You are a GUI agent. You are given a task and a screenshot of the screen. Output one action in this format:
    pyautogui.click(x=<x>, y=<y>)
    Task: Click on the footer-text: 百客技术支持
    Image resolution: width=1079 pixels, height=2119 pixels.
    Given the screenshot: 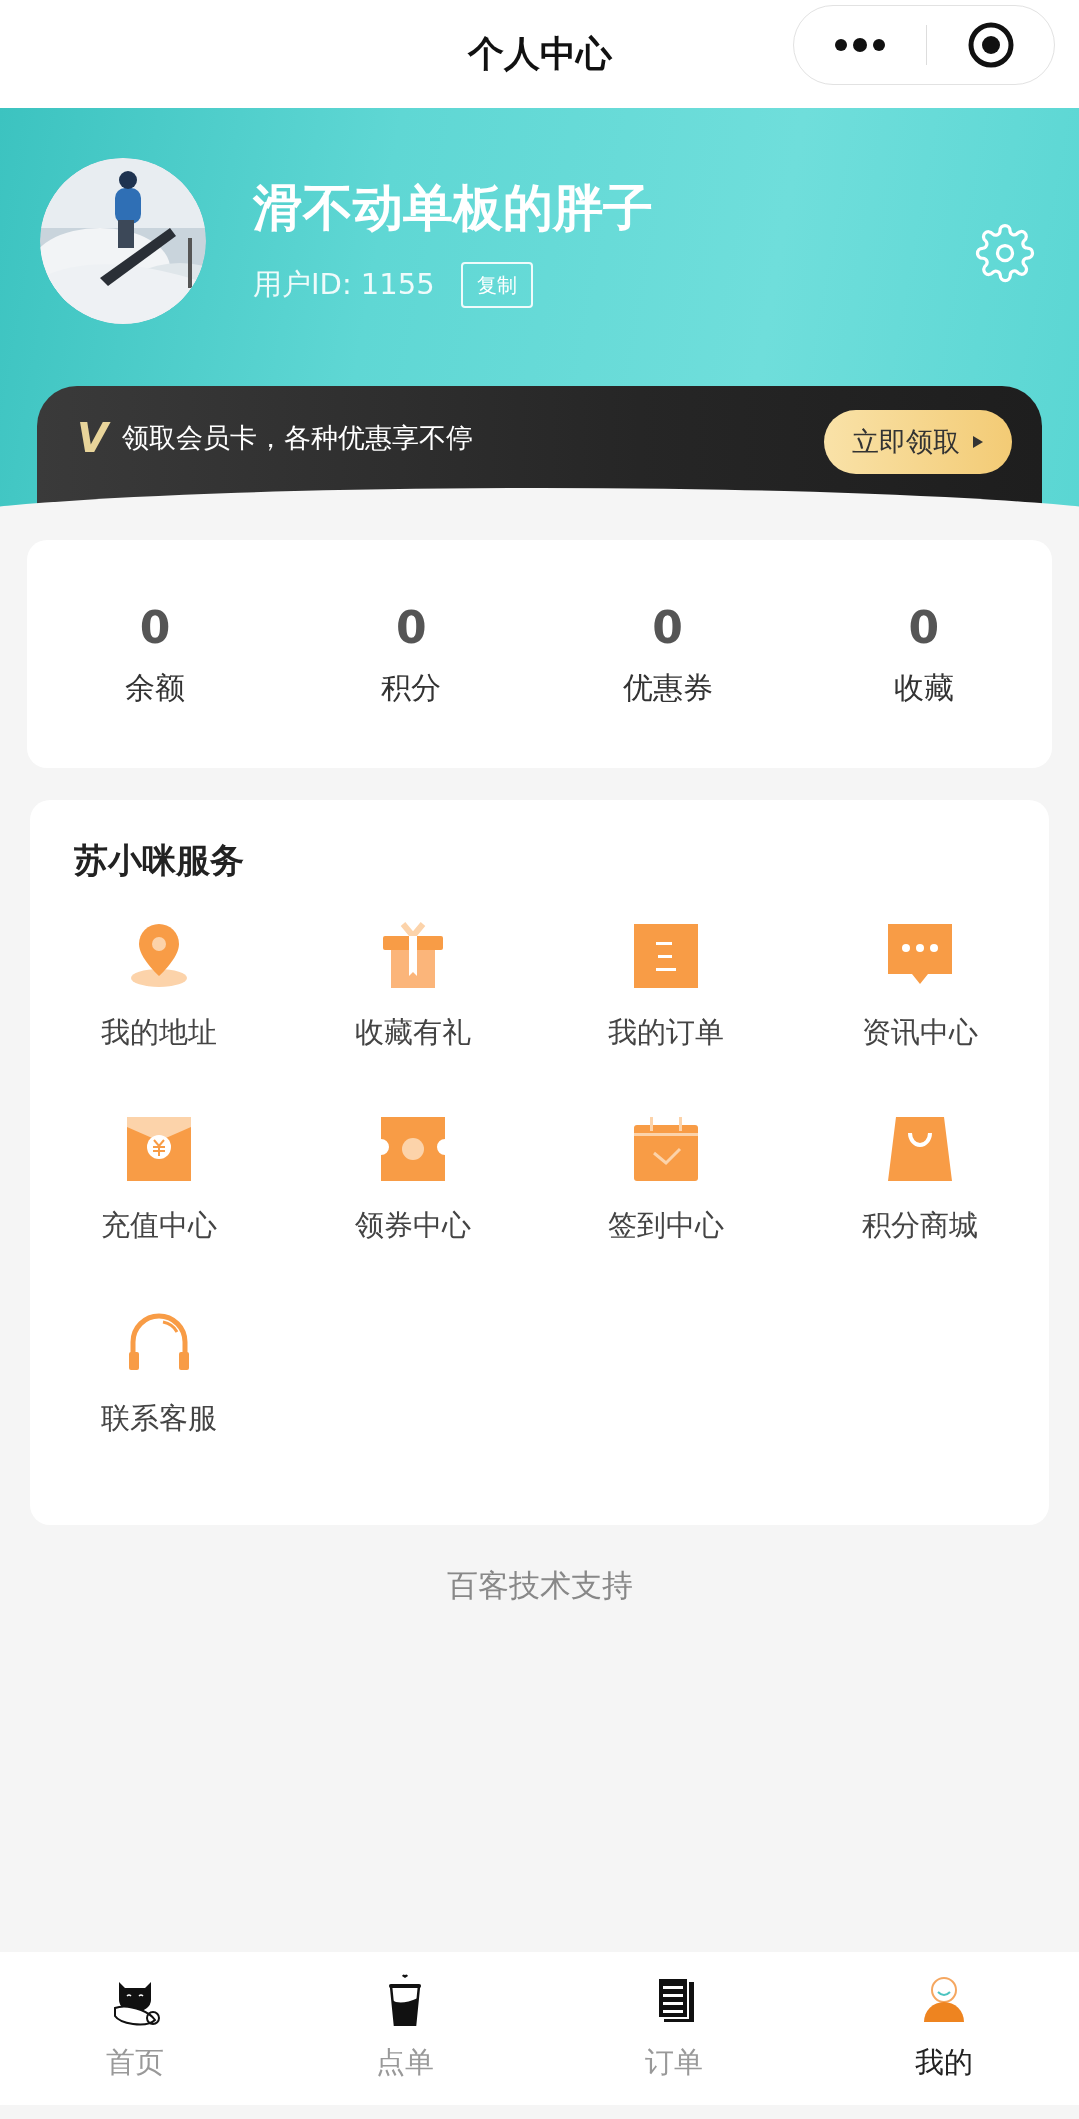 What is the action you would take?
    pyautogui.click(x=539, y=1585)
    